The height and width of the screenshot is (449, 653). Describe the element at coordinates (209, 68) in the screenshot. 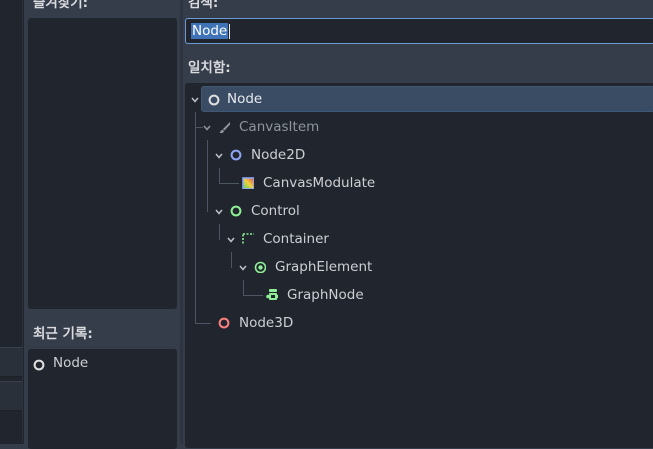

I see `matches-label: 일치함:` at that location.